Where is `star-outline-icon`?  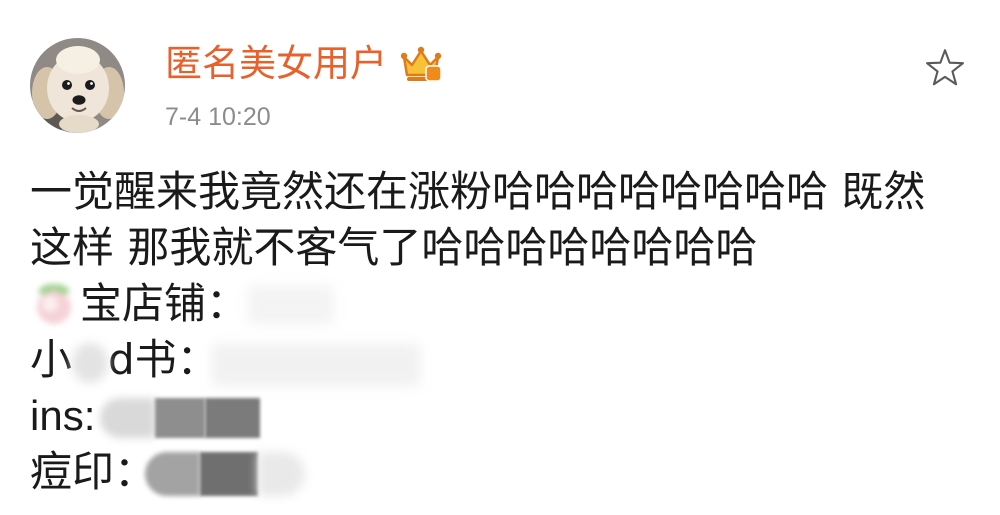
star-outline-icon is located at coordinates (945, 68).